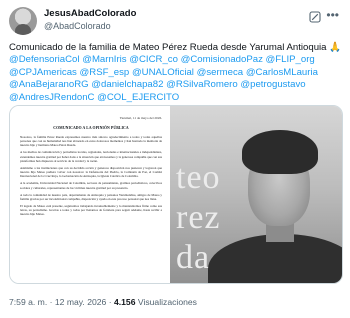 This screenshot has height=318, width=350. Describe the element at coordinates (202, 84) in the screenshot. I see `mention-link: @RSilvaRomero` at that location.